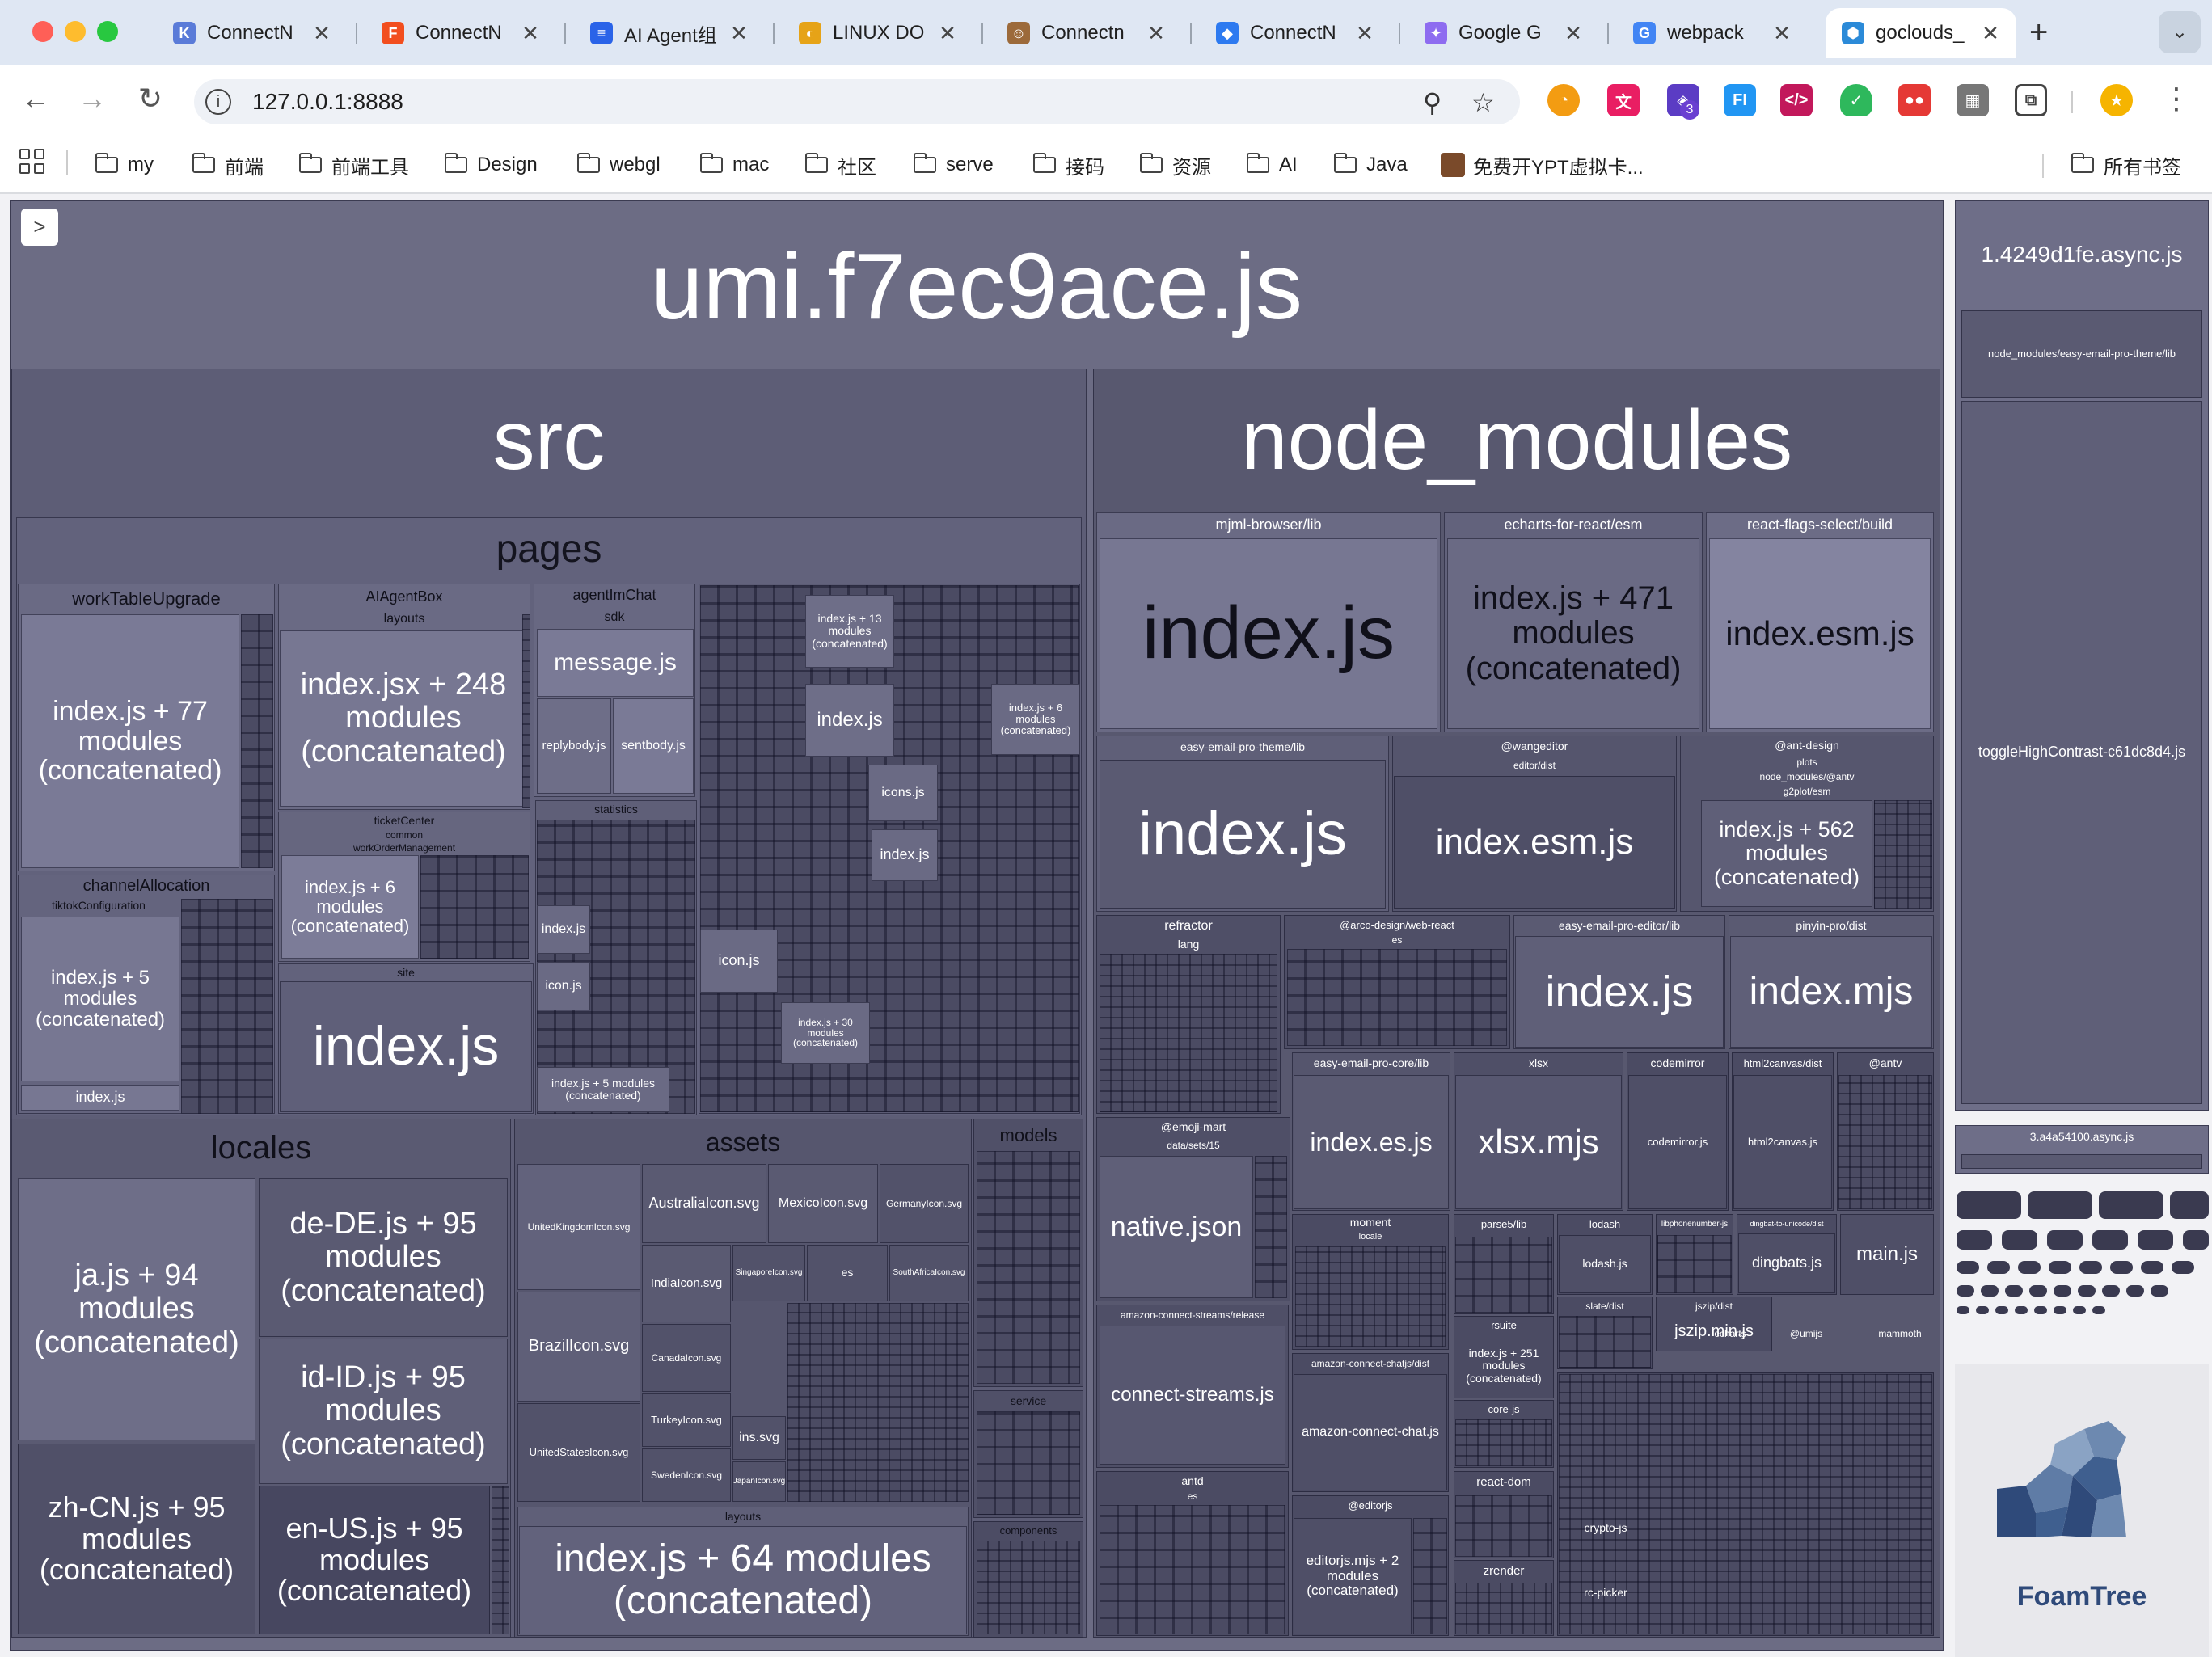 The image size is (2212, 1657). Describe the element at coordinates (227, 1007) in the screenshot. I see `mosaic-channel-side` at that location.